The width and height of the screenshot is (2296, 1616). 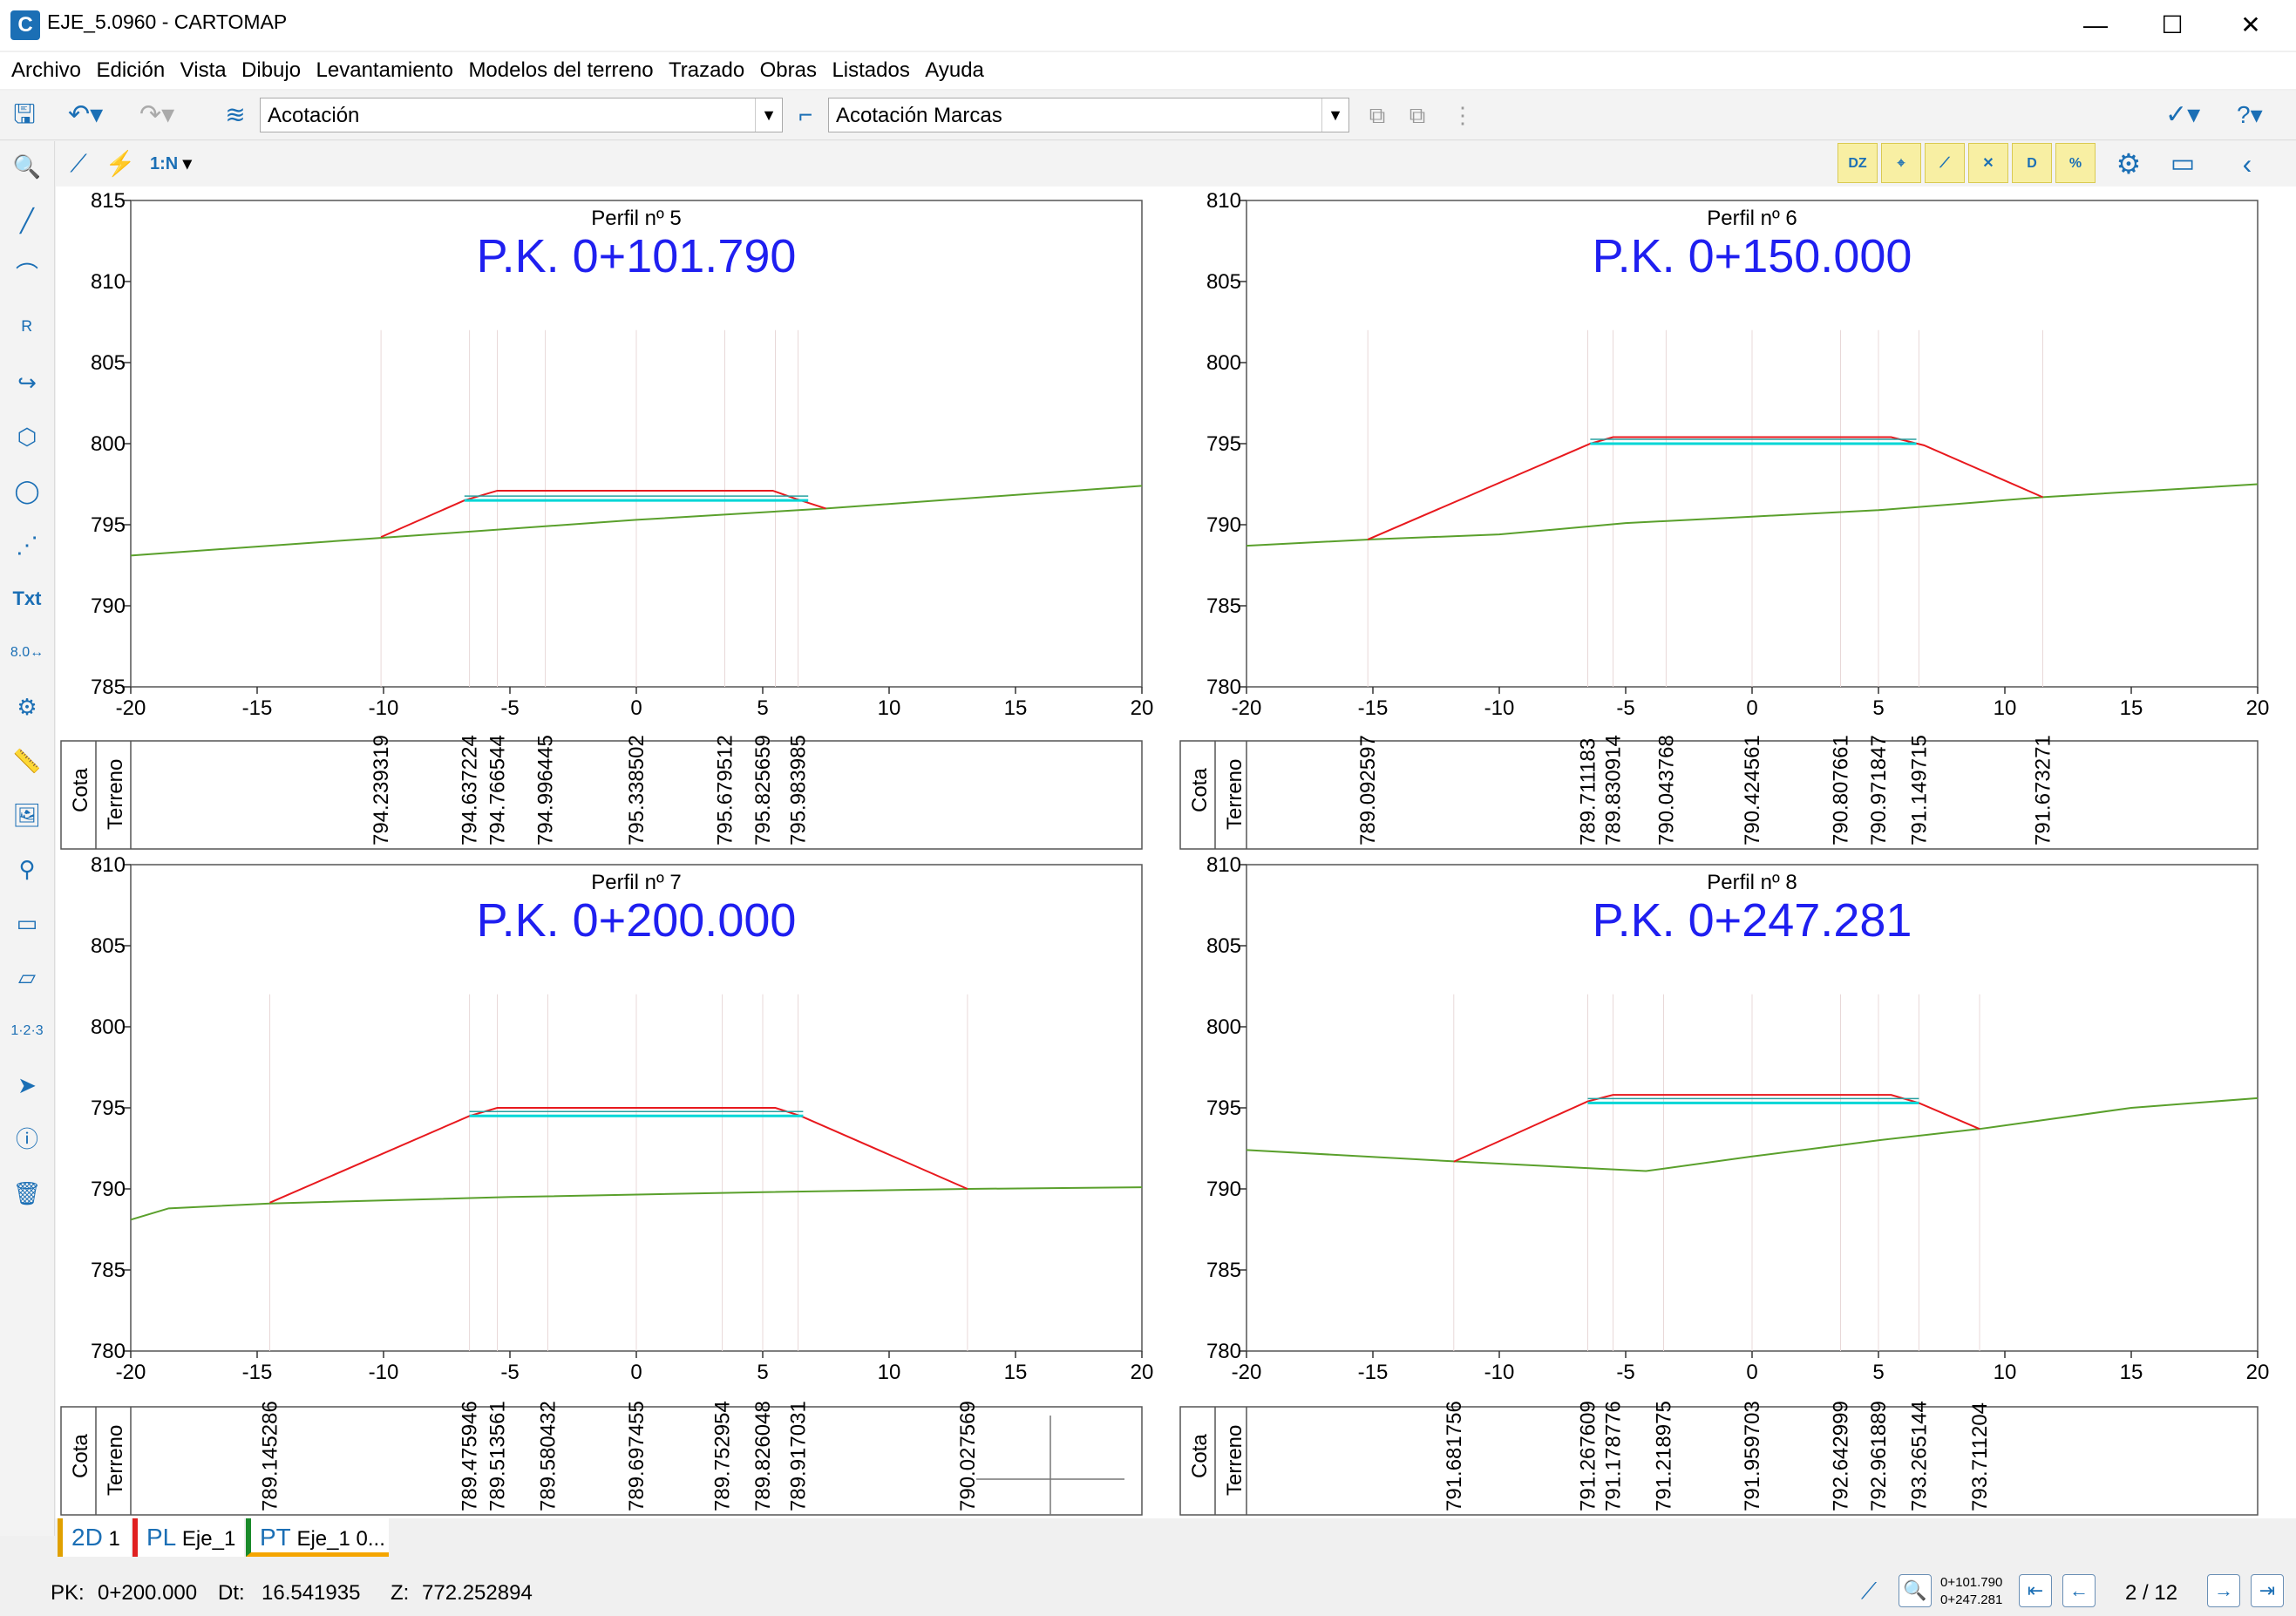 What do you see at coordinates (1088, 115) in the screenshot?
I see `style-combo: Acotación Marcas ▼` at bounding box center [1088, 115].